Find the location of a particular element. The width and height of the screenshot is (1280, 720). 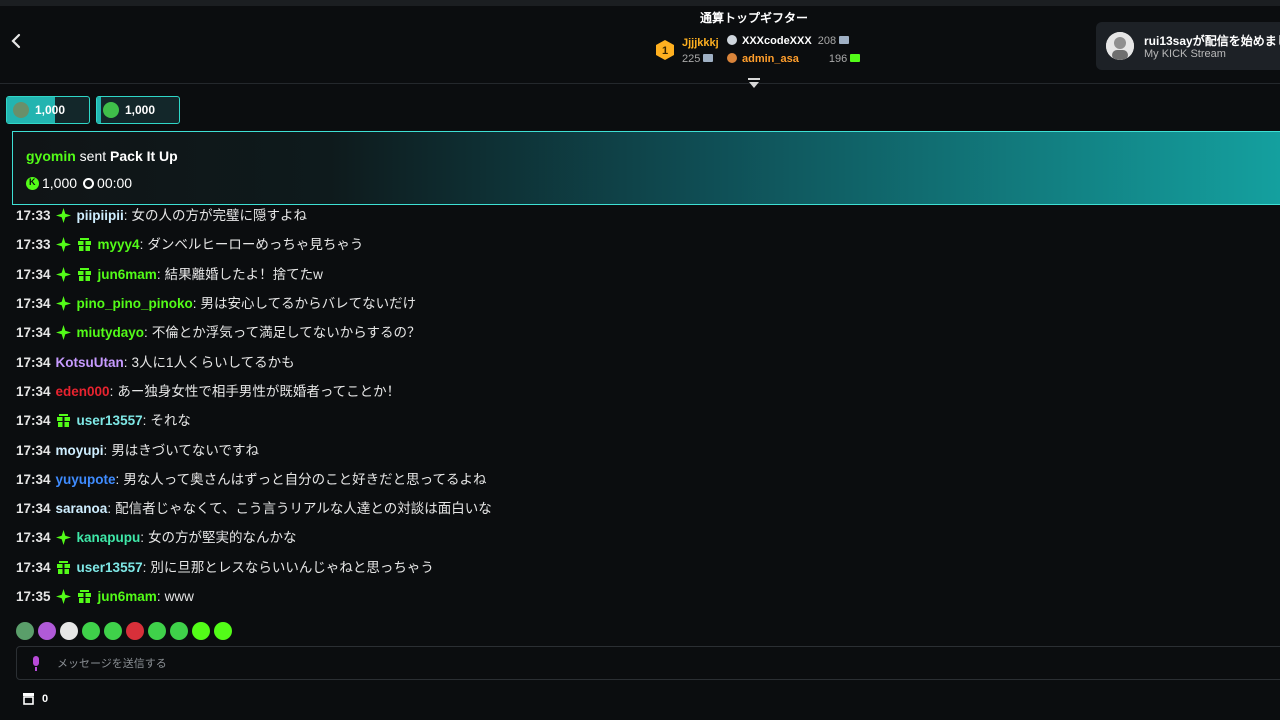

gifter-name: admin_asa is located at coordinates (770, 59).